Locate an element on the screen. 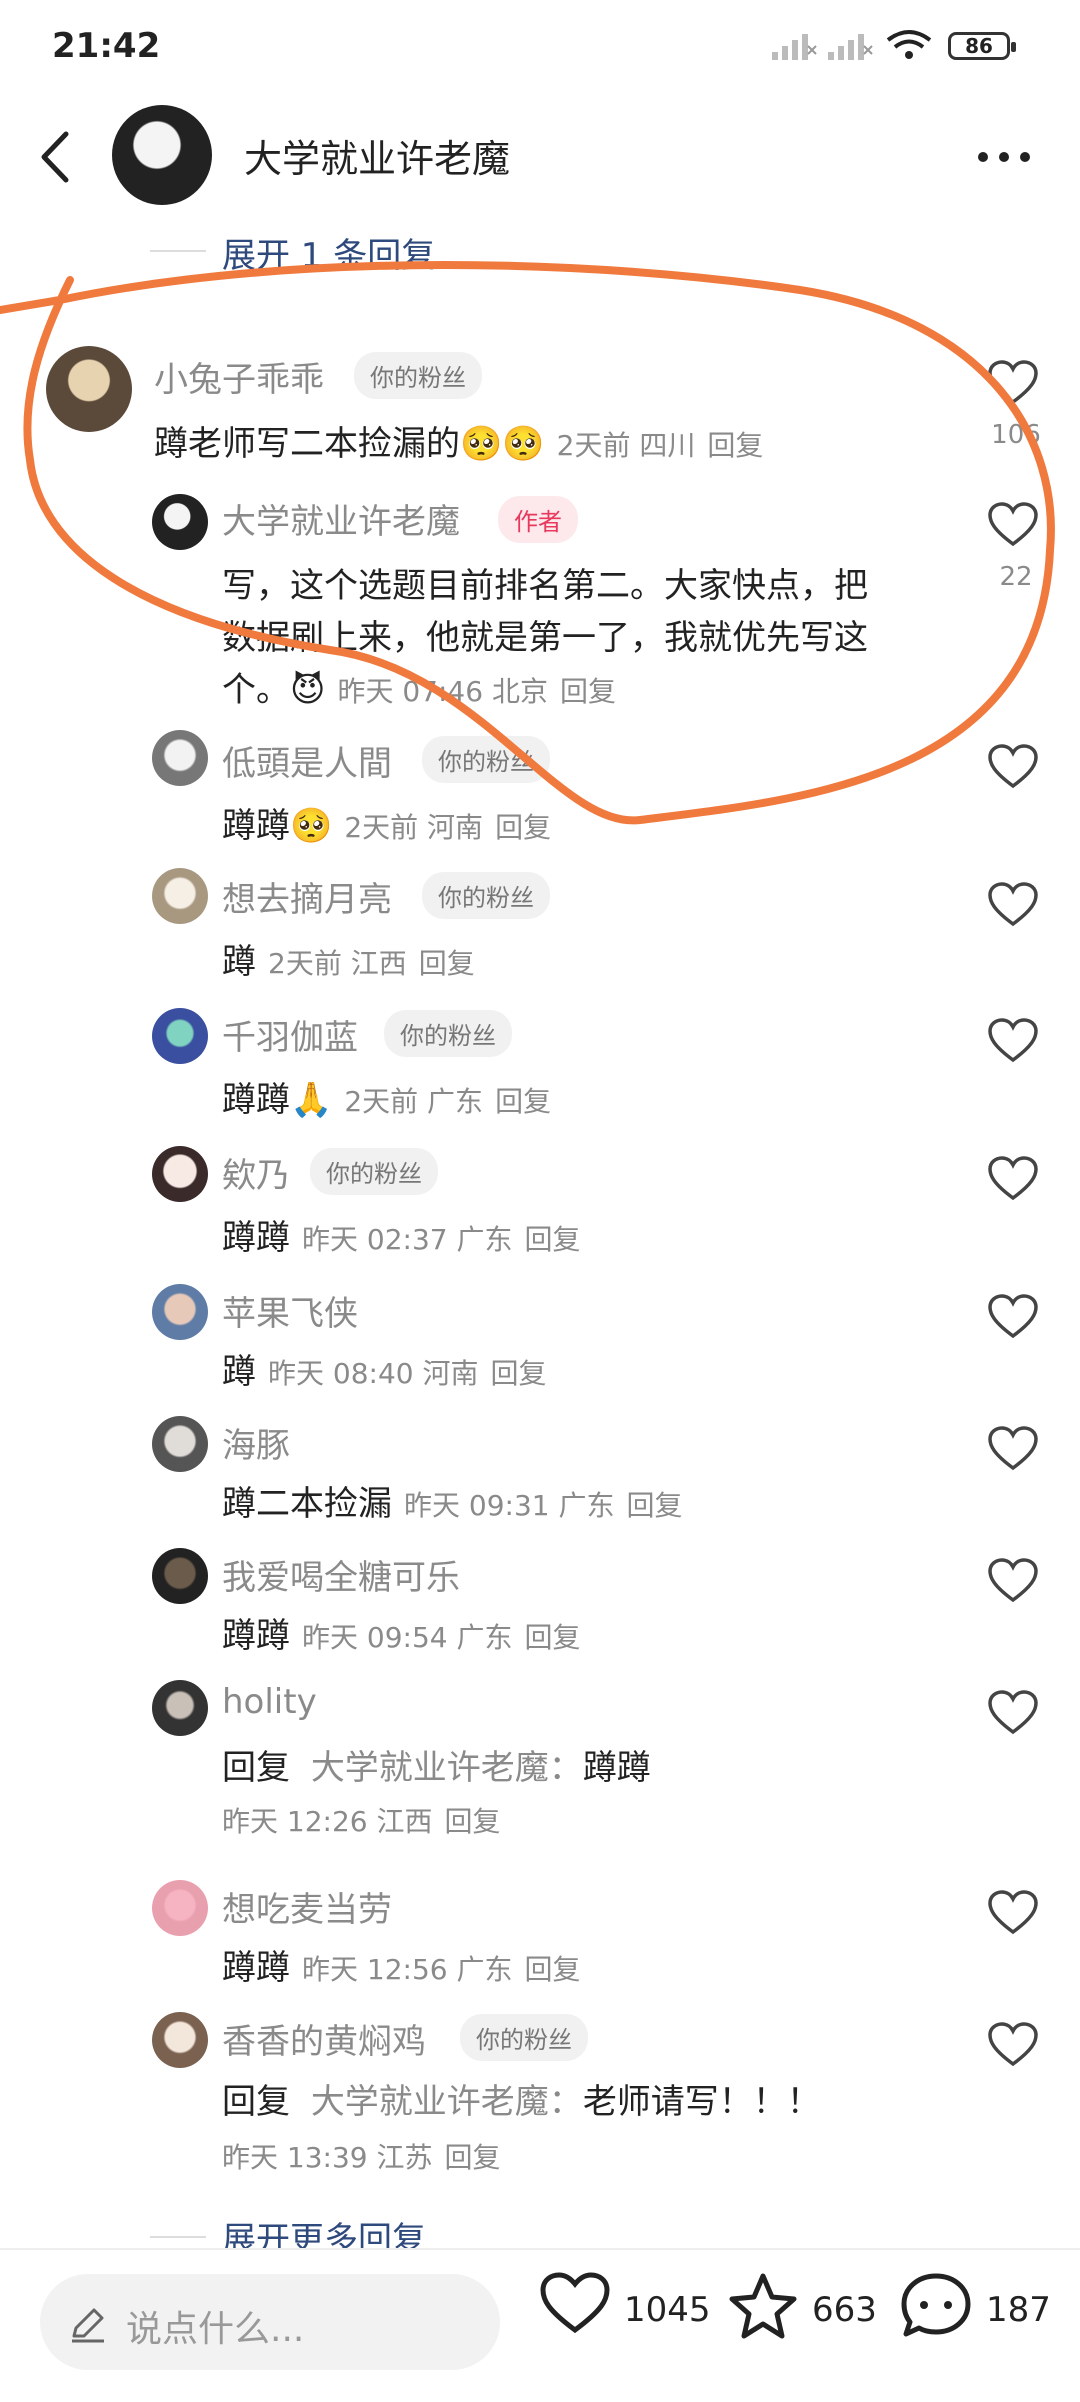 The width and height of the screenshot is (1080, 2402). star-icon is located at coordinates (763, 2306).